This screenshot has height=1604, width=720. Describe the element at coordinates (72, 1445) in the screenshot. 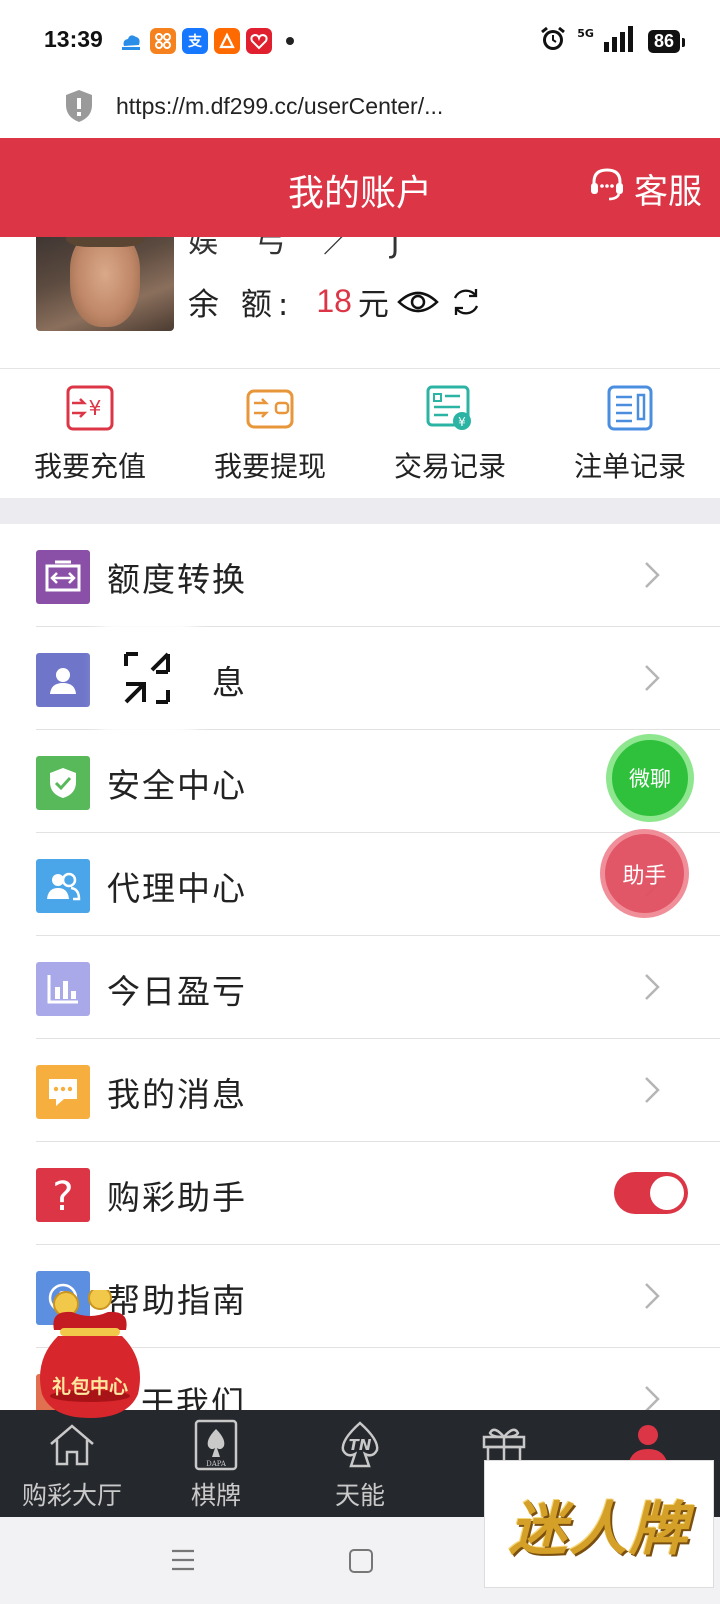

I see `home-icon` at that location.